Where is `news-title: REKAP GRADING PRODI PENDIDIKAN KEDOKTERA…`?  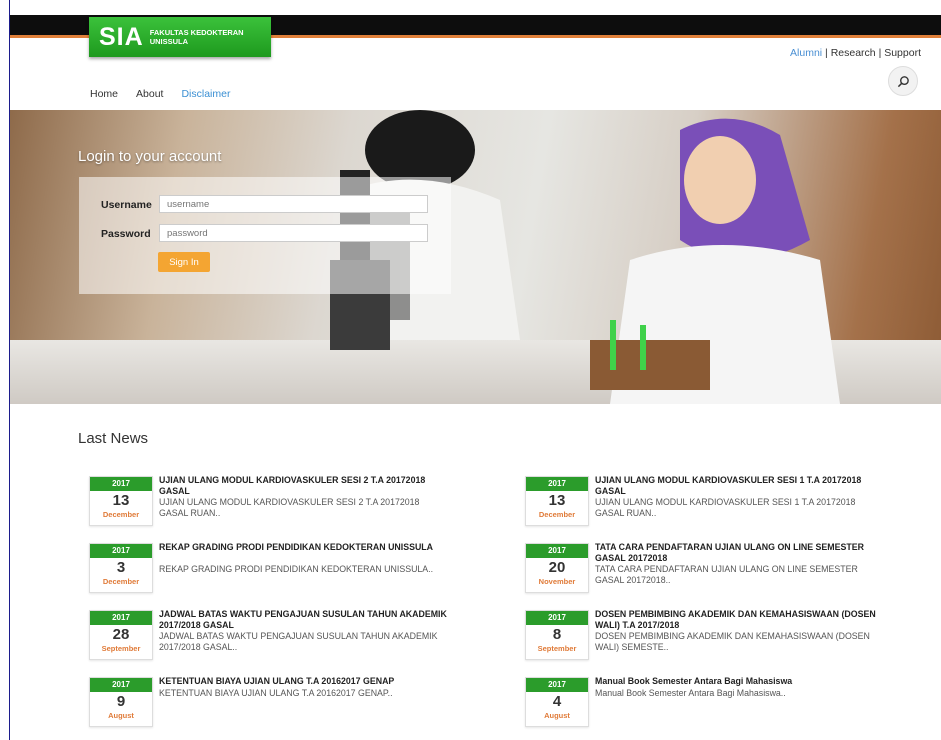
news-title: REKAP GRADING PRODI PENDIDIKAN KEDOKTERA… is located at coordinates (304, 547).